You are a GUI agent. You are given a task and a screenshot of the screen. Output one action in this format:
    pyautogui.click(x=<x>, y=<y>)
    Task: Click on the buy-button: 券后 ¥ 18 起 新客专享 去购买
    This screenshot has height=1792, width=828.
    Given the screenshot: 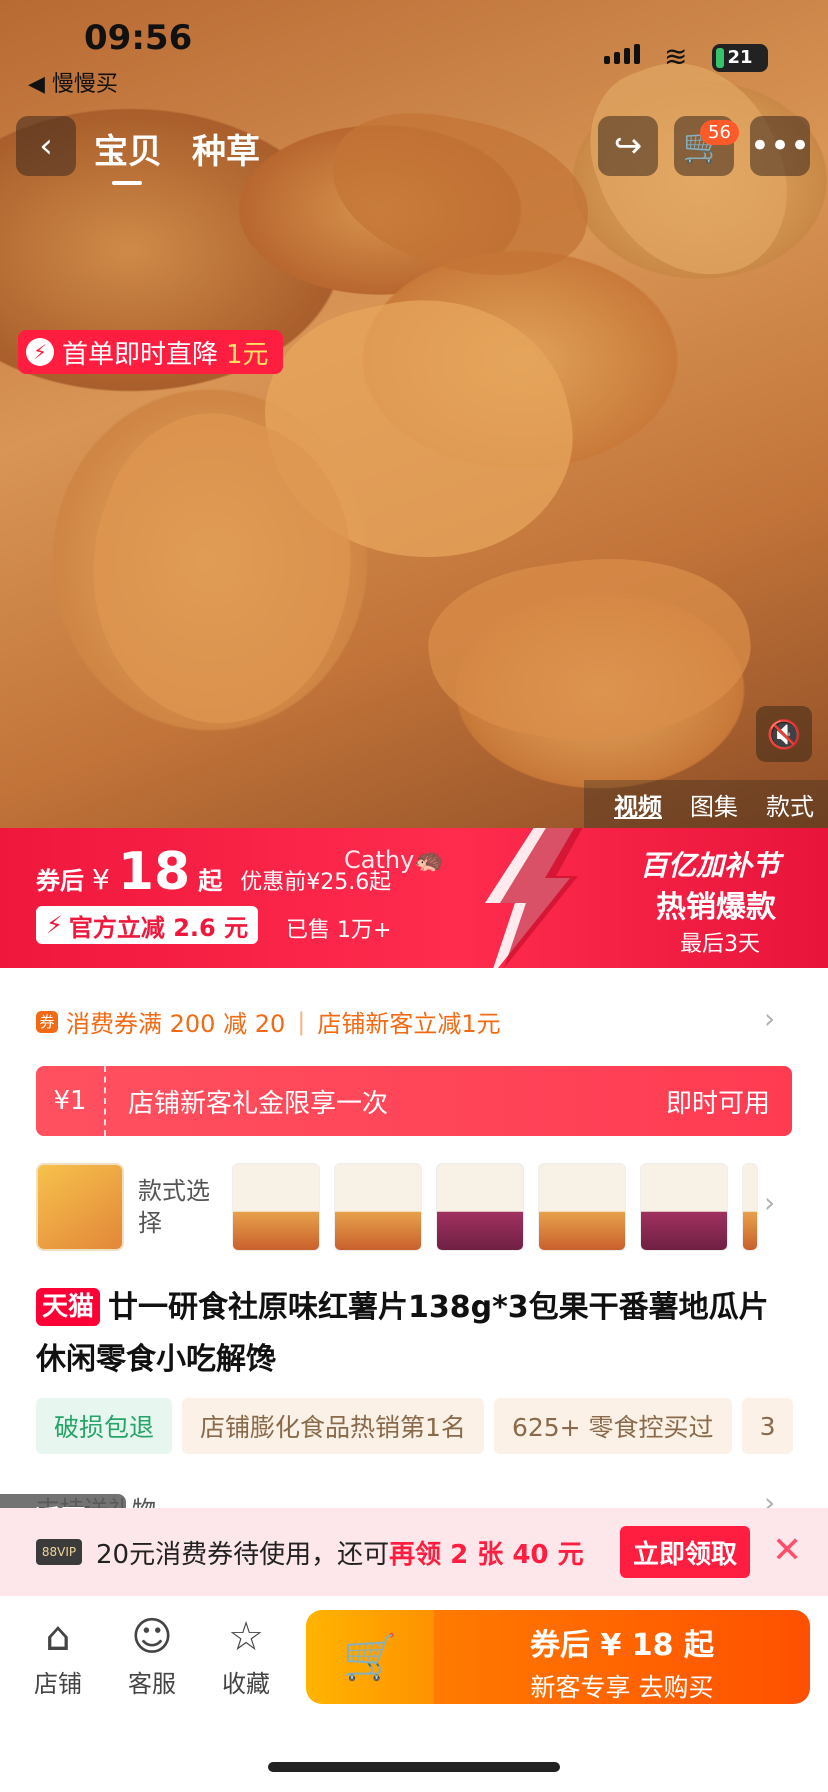 What is the action you would take?
    pyautogui.click(x=622, y=1657)
    